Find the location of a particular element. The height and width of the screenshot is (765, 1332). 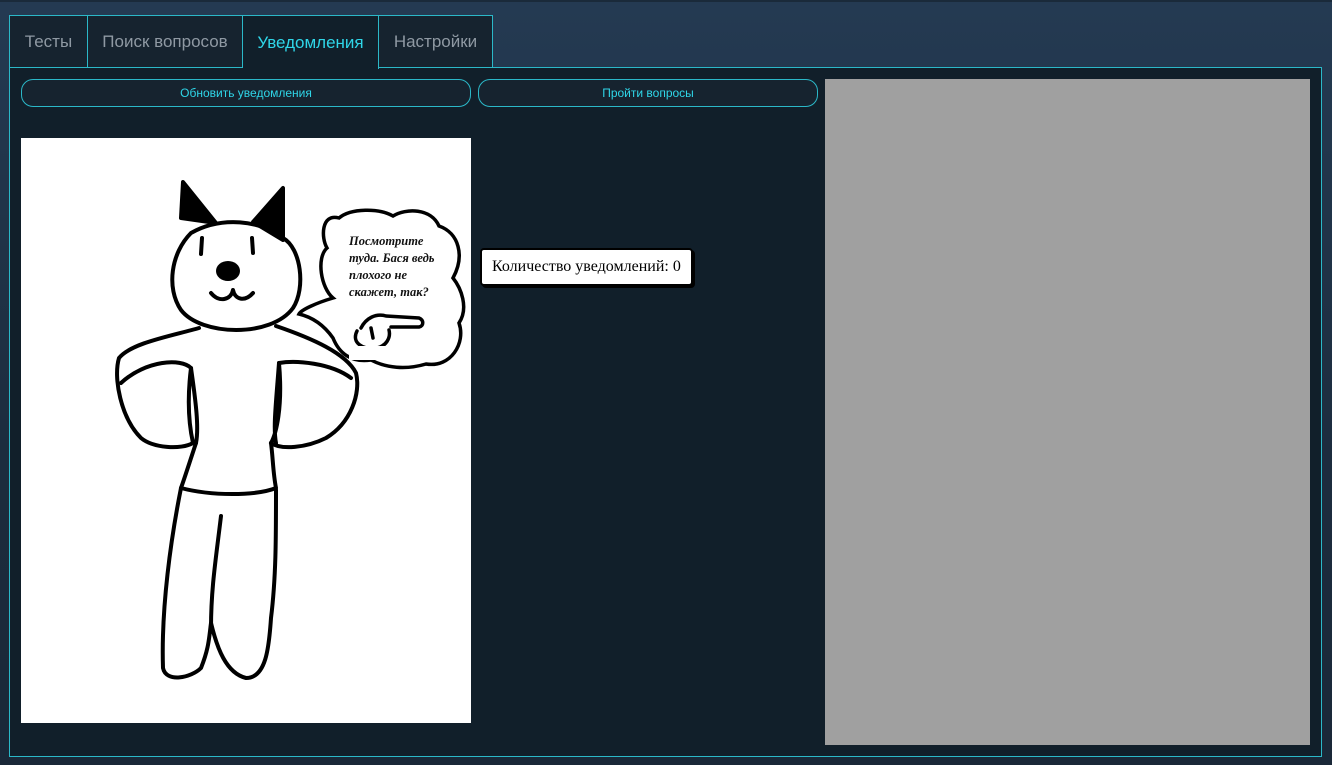

tab-notifications: Уведомления is located at coordinates (311, 42).